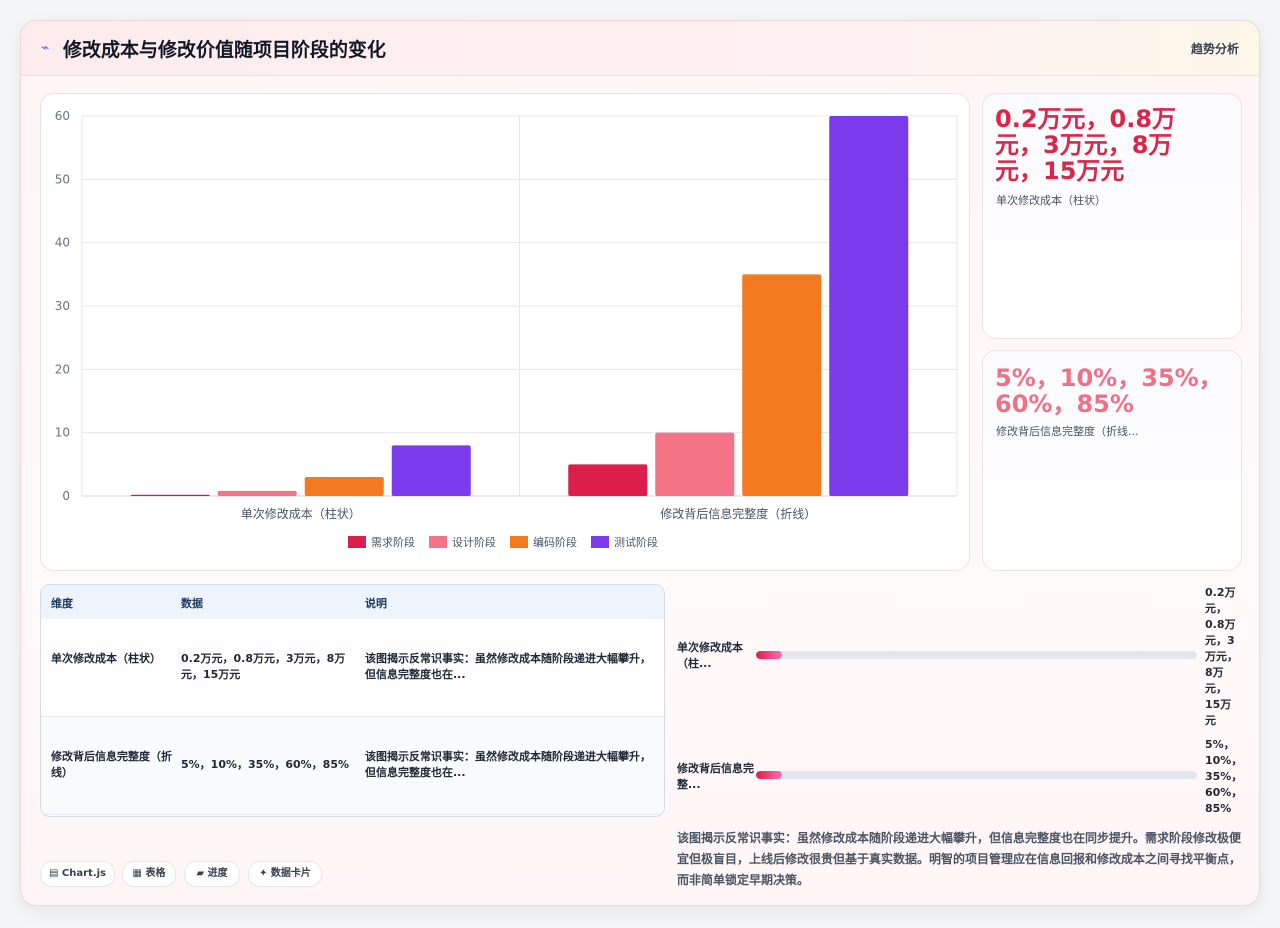 The height and width of the screenshot is (928, 1280). Describe the element at coordinates (976, 775) in the screenshot. I see `progress-track-completeness` at that location.